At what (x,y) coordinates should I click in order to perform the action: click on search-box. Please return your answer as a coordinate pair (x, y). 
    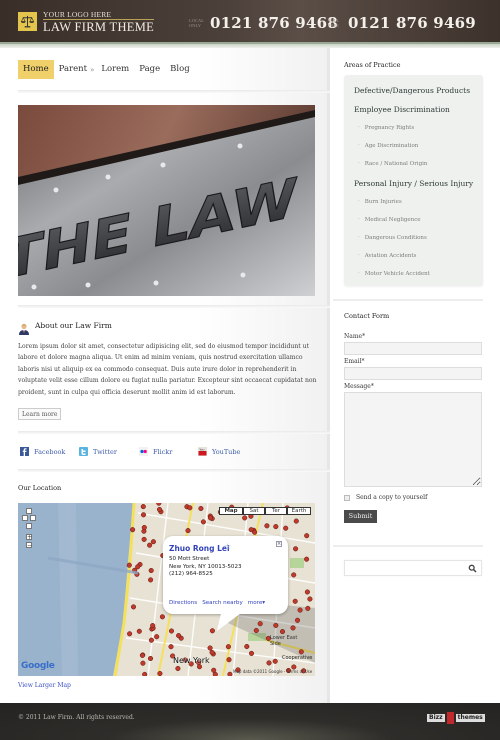
    Looking at the image, I should click on (413, 568).